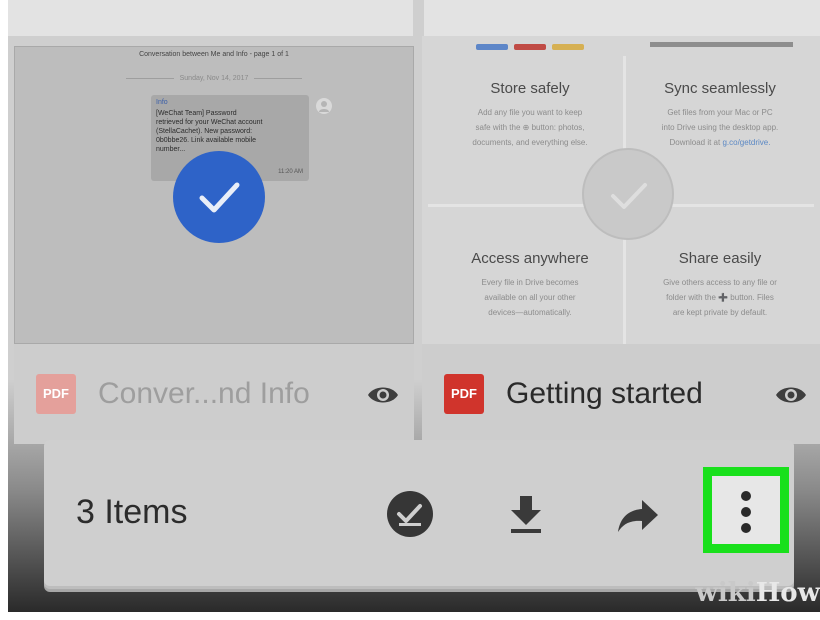 The image size is (820, 620). Describe the element at coordinates (526, 516) in the screenshot. I see `download-icon` at that location.